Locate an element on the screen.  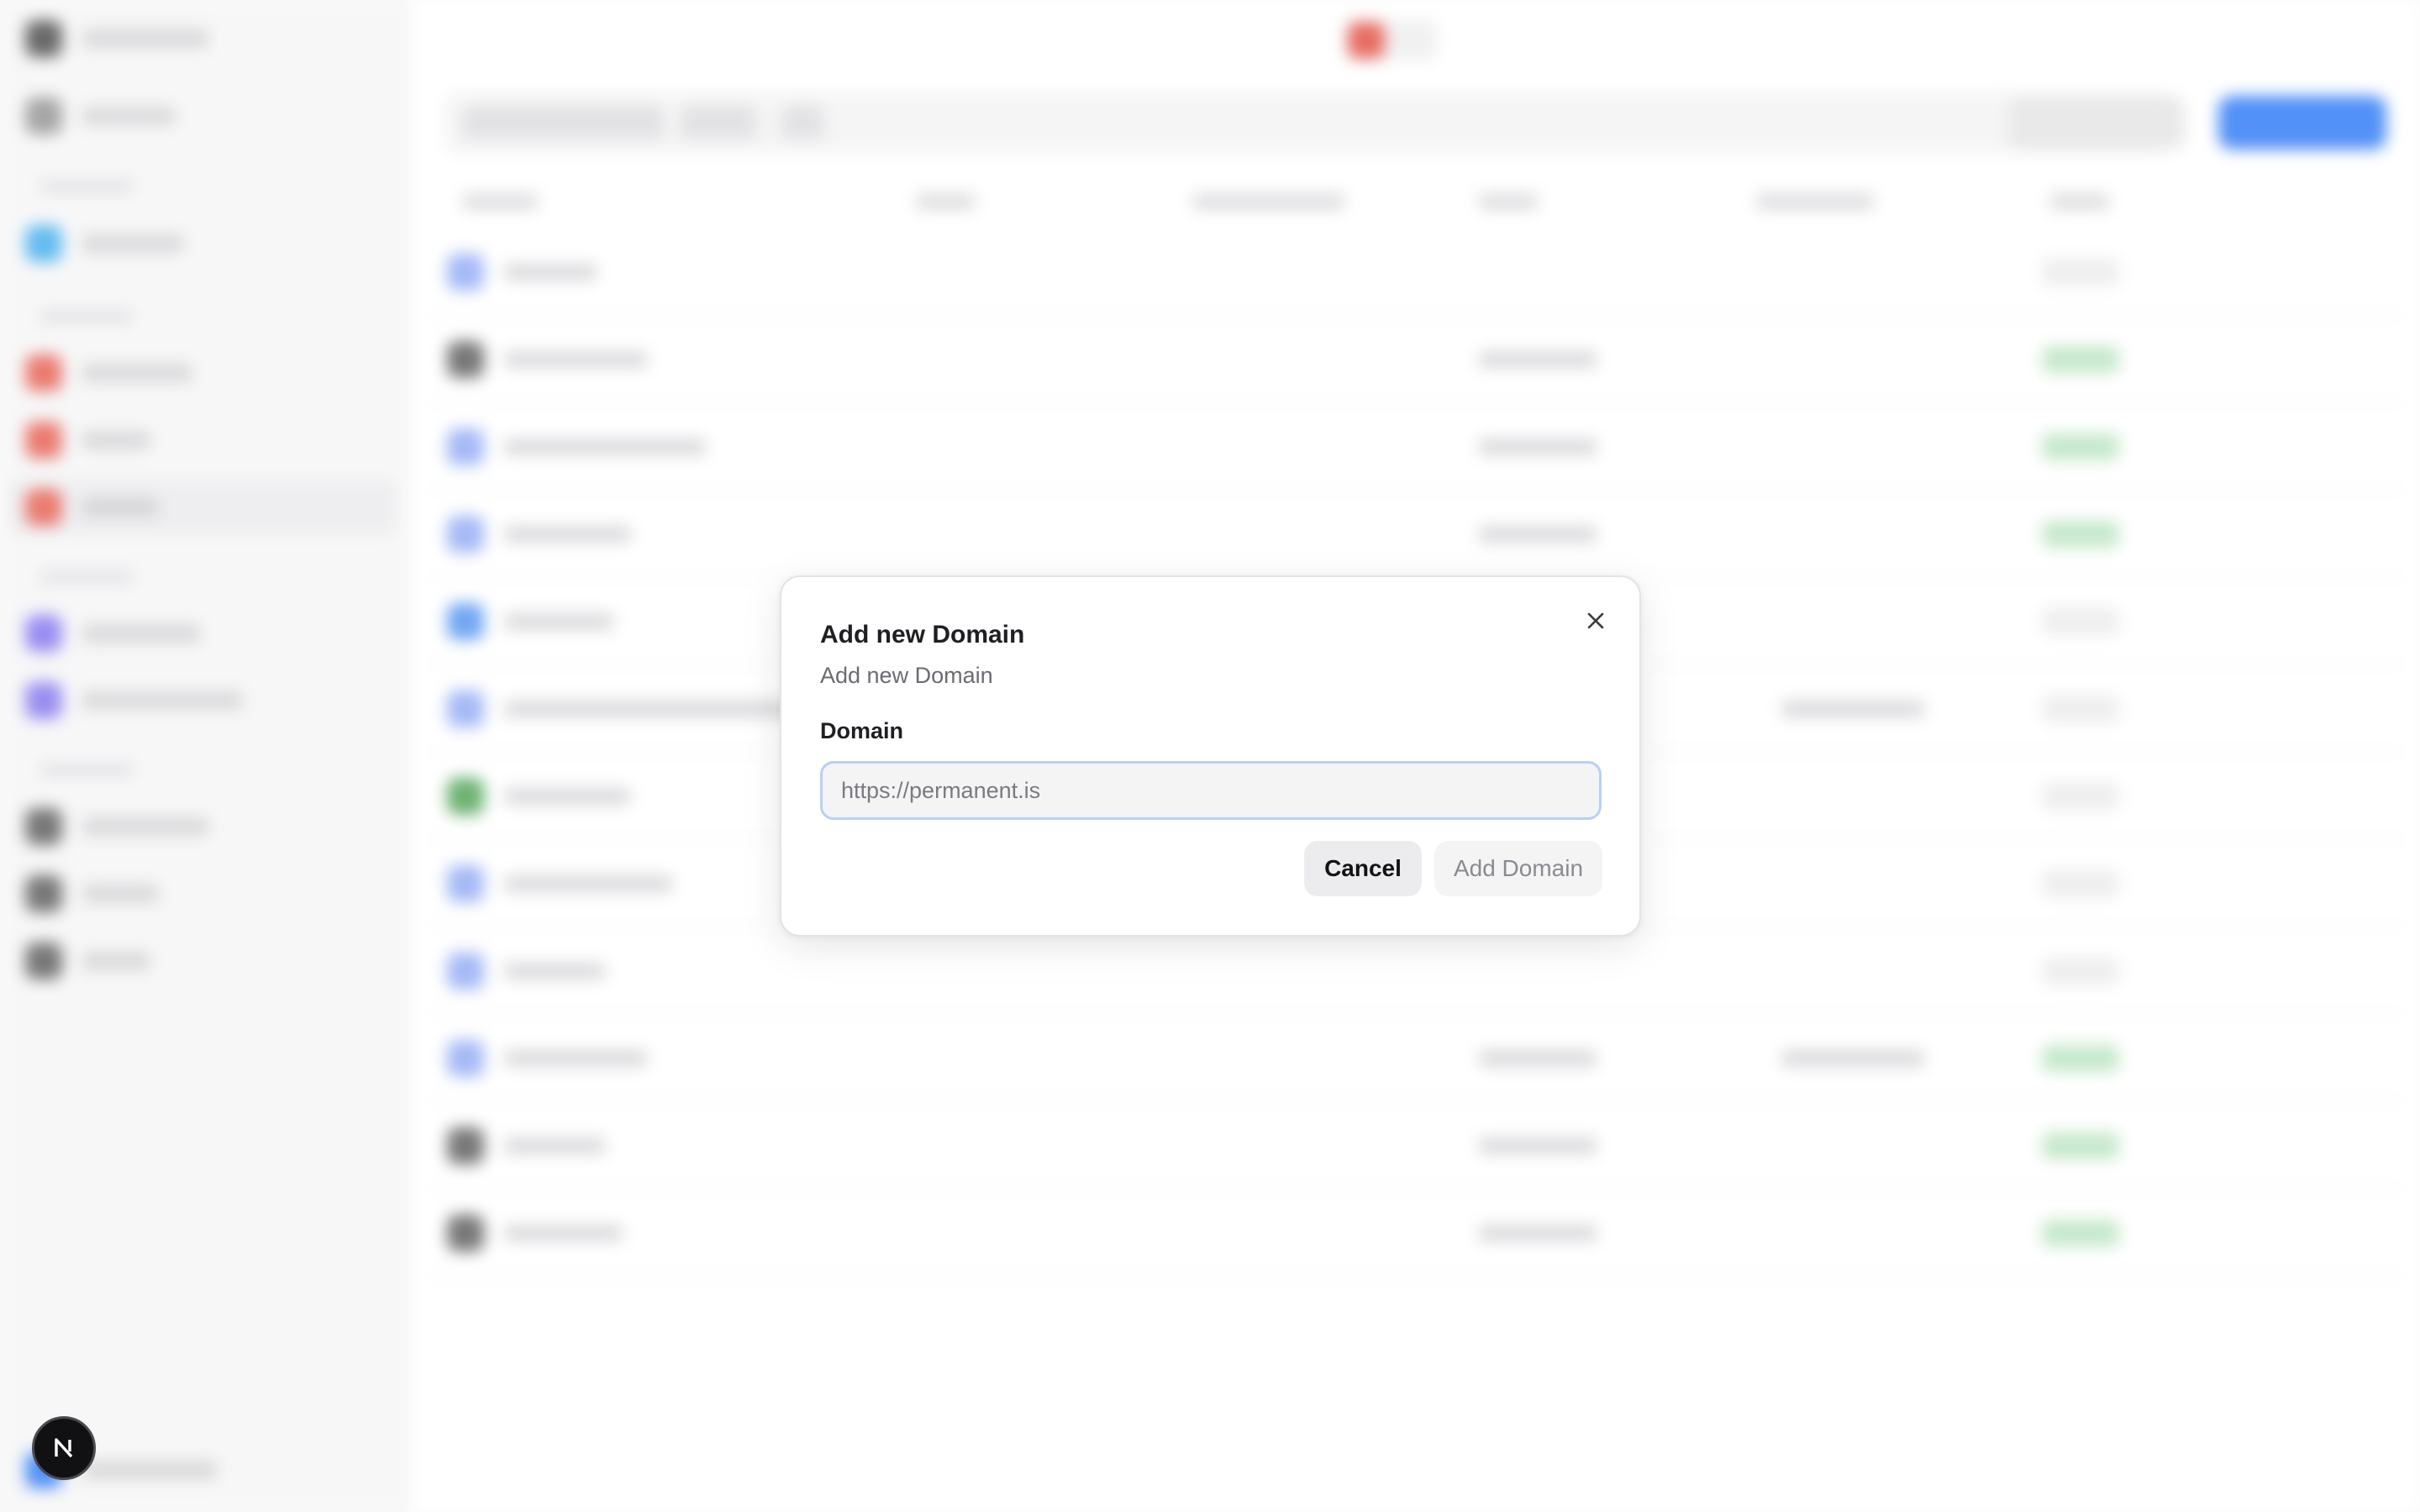
dialog-title: Add new Domain is located at coordinates (923, 634).